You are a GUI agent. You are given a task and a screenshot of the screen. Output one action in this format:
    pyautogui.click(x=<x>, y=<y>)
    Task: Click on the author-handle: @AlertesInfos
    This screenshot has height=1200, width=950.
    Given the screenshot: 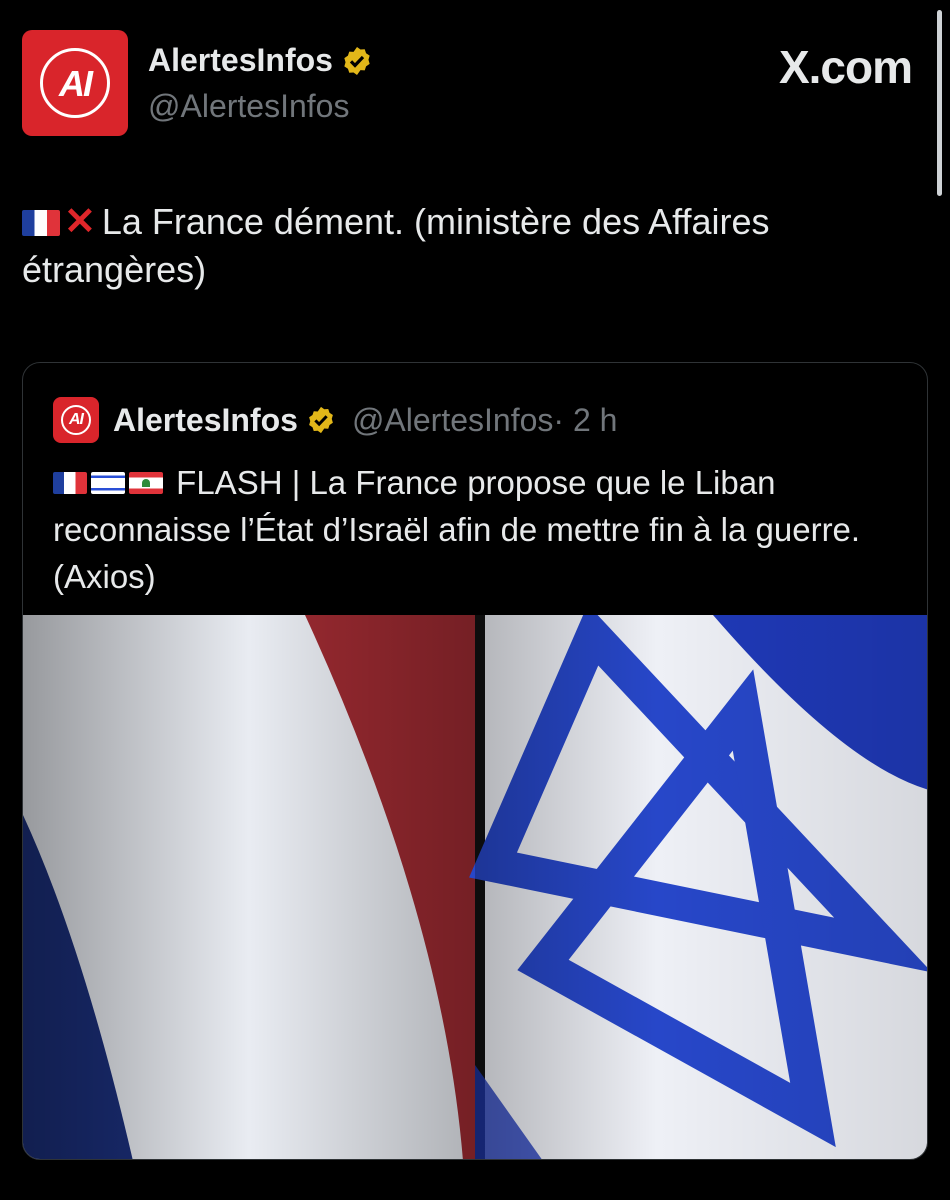 What is the action you would take?
    pyautogui.click(x=248, y=106)
    